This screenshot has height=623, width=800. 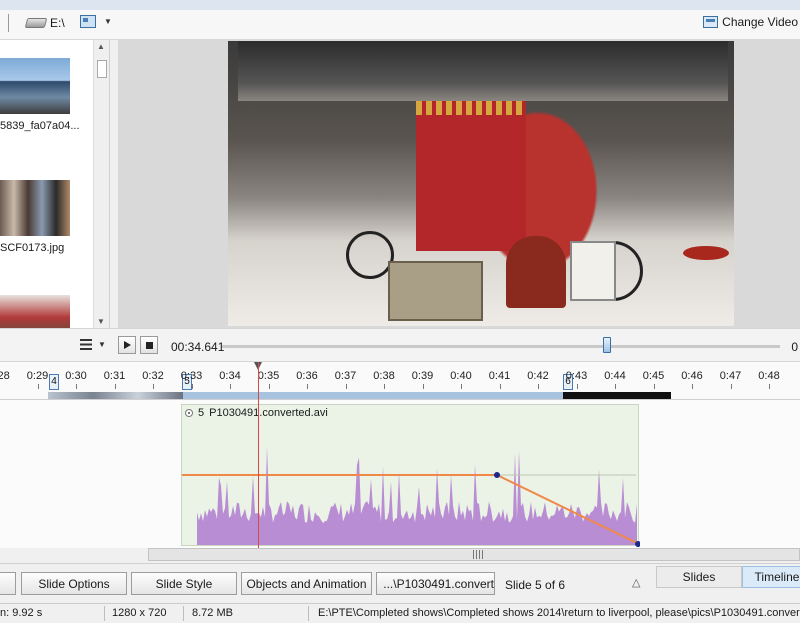 What do you see at coordinates (653, 376) in the screenshot?
I see `ruler-tick-label: 0:45` at bounding box center [653, 376].